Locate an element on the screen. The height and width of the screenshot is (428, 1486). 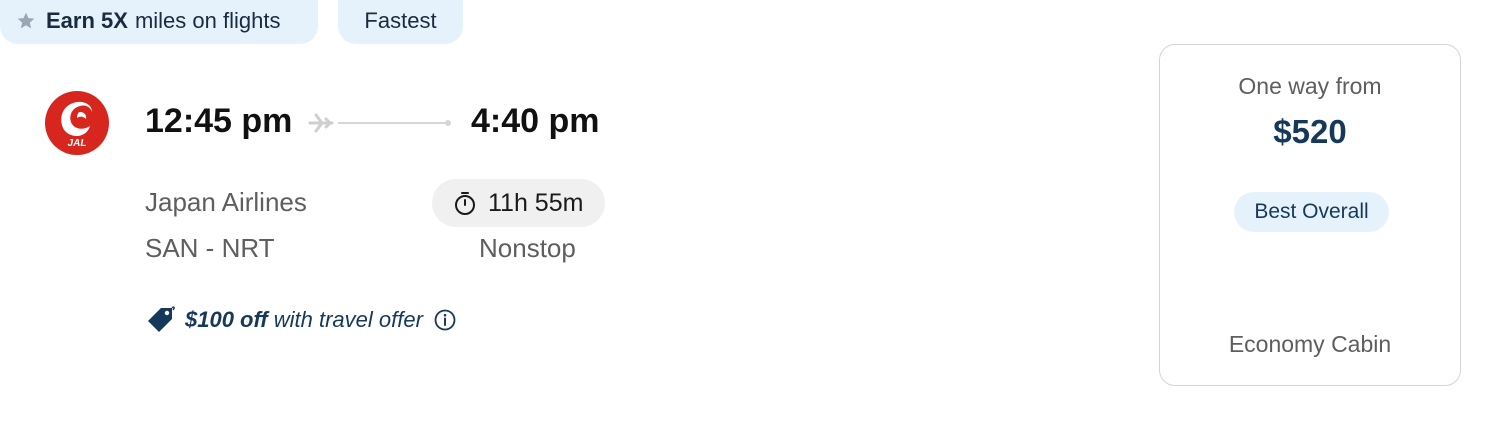
info-icon is located at coordinates (445, 320).